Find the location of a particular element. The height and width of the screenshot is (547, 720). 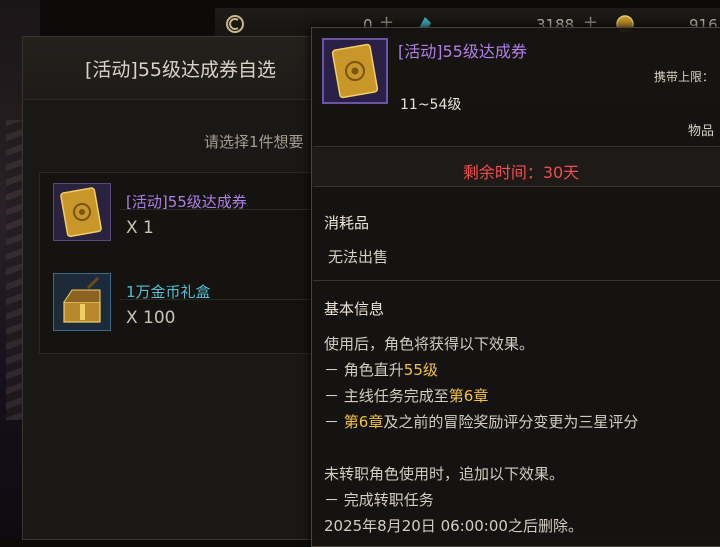

remaining-time: 剩余时间：30天 is located at coordinates (521, 172).